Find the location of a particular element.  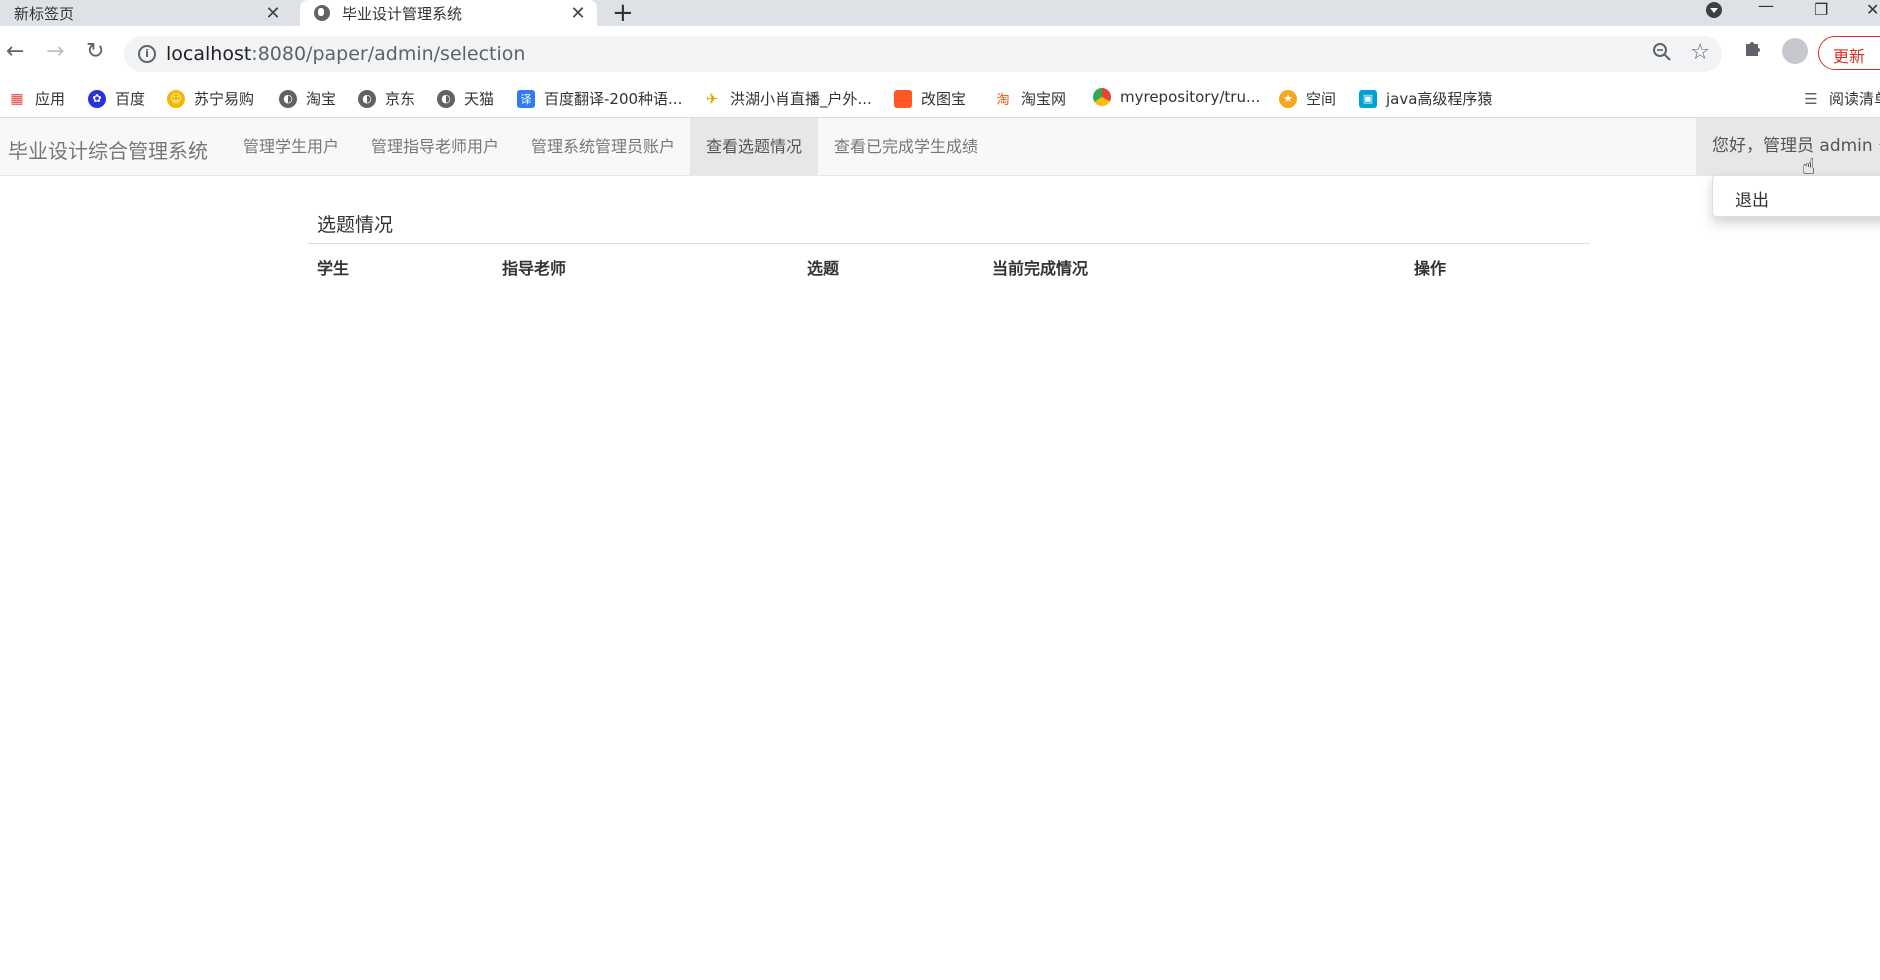

profile-avatar-icon is located at coordinates (1795, 51).